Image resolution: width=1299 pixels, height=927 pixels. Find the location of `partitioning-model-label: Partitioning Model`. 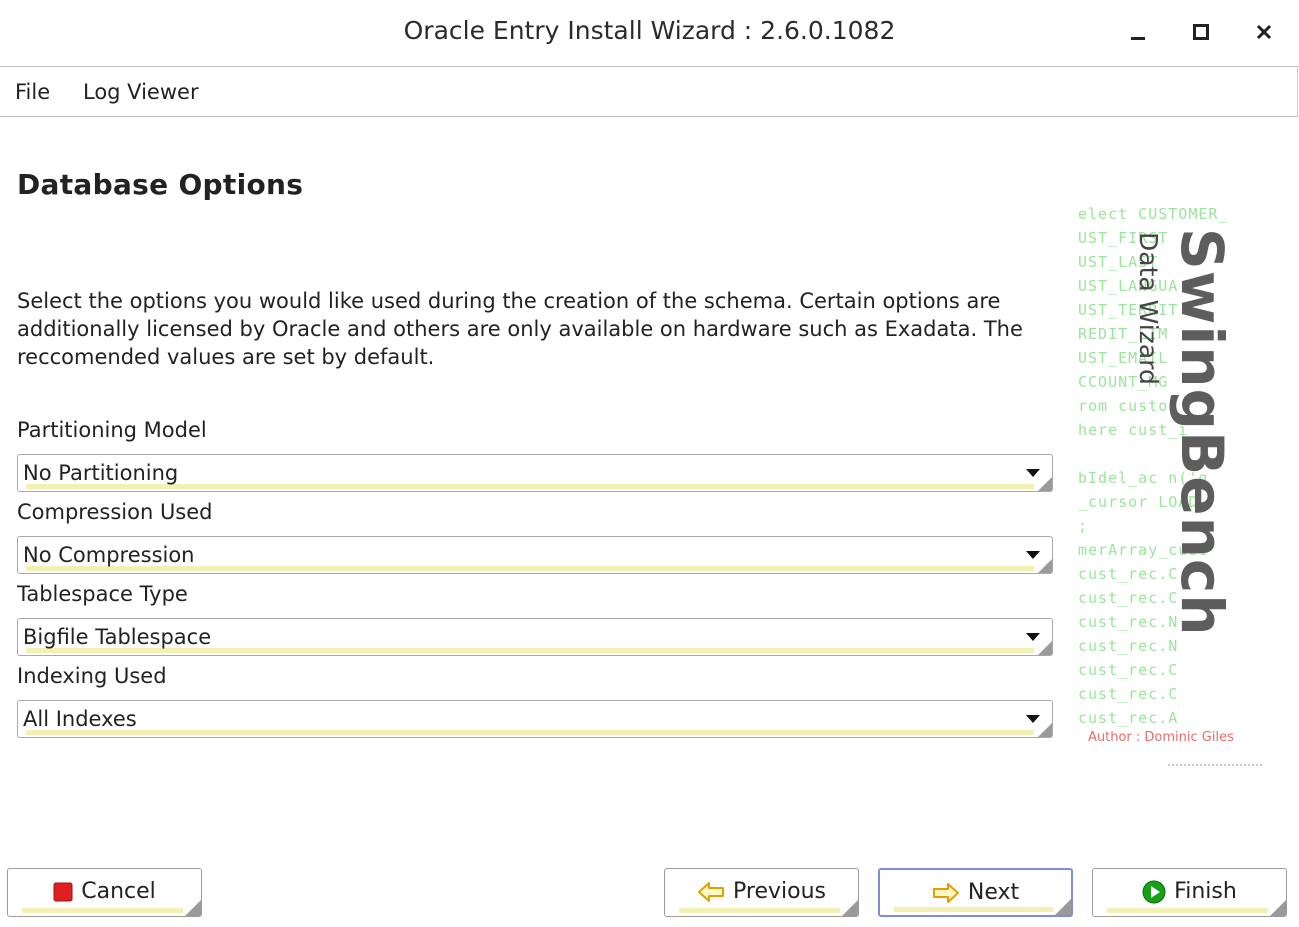

partitioning-model-label: Partitioning Model is located at coordinates (112, 430).